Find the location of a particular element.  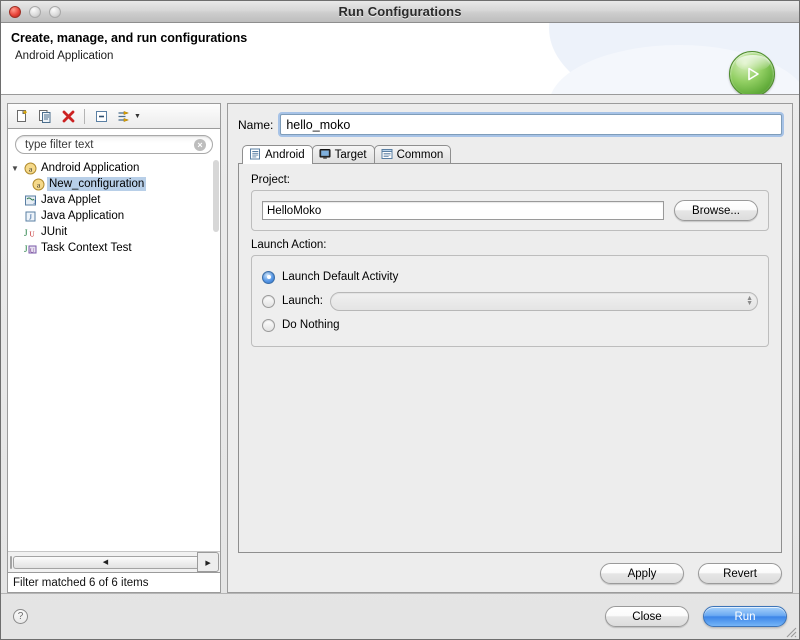

tree-item-task-context-test: JU Task Context Test is located at coordinates (114, 248).